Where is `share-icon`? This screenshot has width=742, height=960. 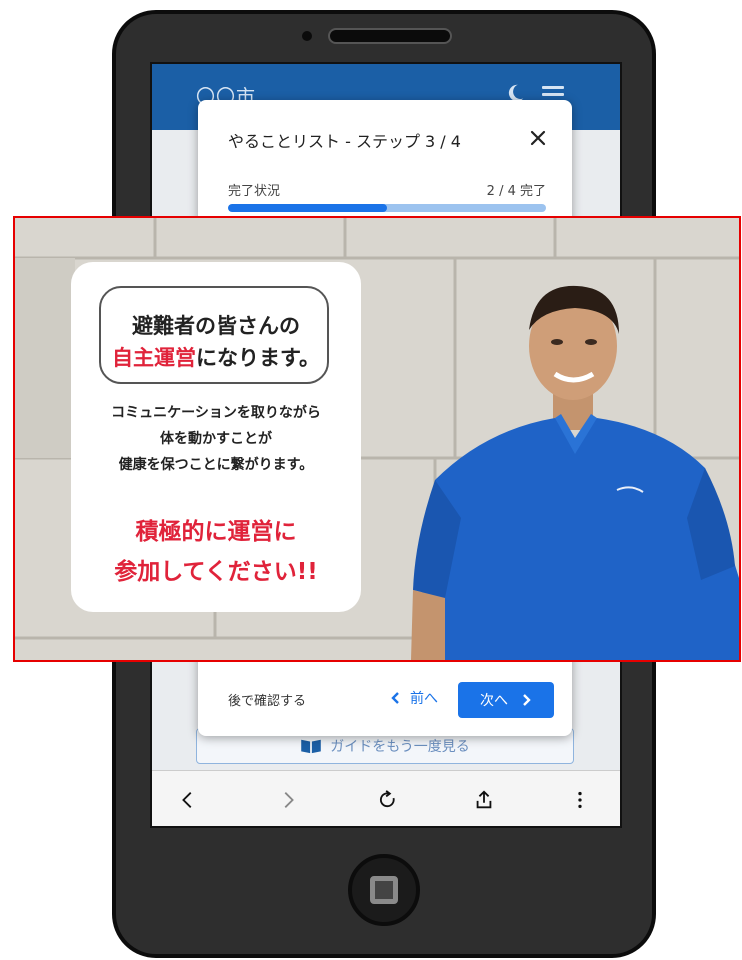
share-icon is located at coordinates (484, 799).